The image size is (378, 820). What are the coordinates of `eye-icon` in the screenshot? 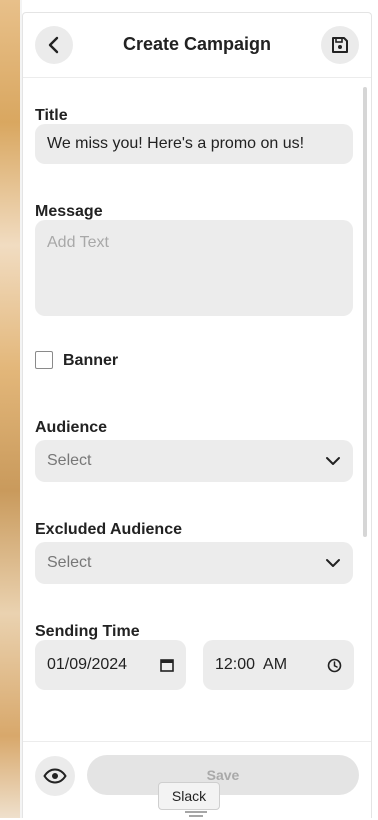 It's located at (55, 776).